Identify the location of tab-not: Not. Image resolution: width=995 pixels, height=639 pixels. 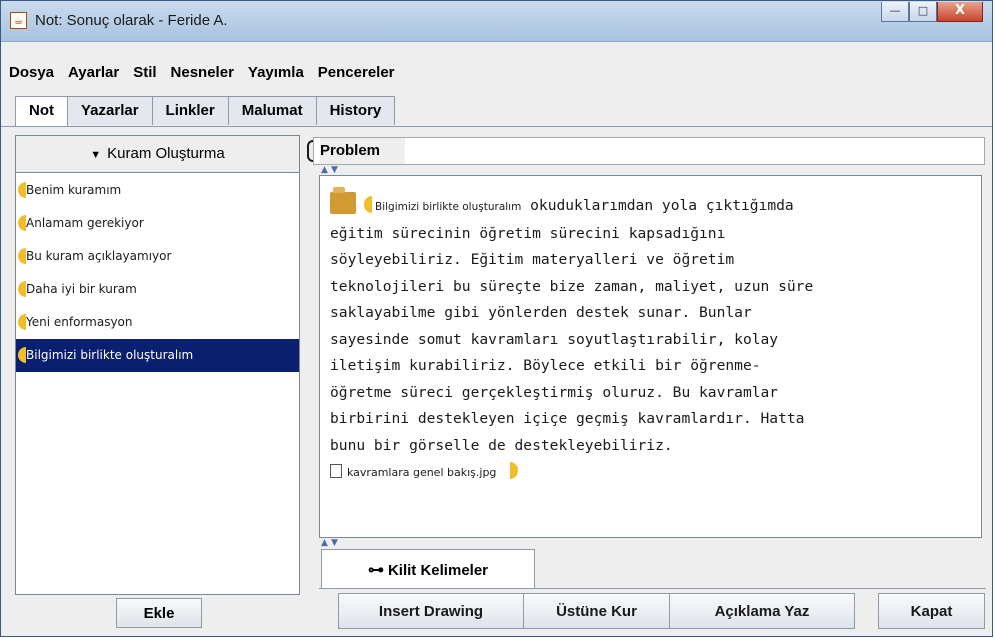
(41, 111).